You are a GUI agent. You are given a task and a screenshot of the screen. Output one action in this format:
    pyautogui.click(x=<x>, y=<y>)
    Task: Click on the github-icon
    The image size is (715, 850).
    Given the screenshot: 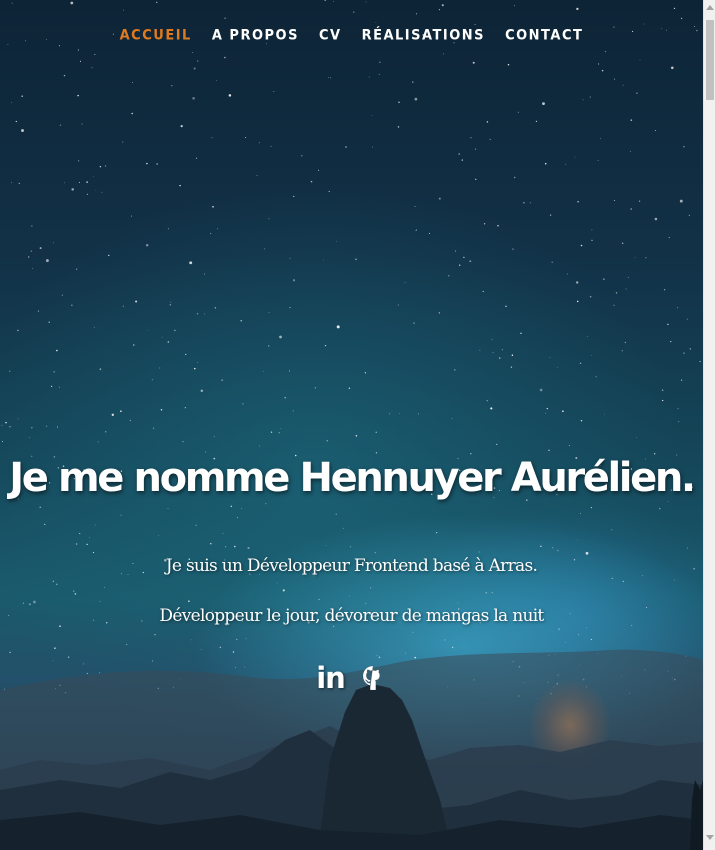 What is the action you would take?
    pyautogui.click(x=371, y=678)
    